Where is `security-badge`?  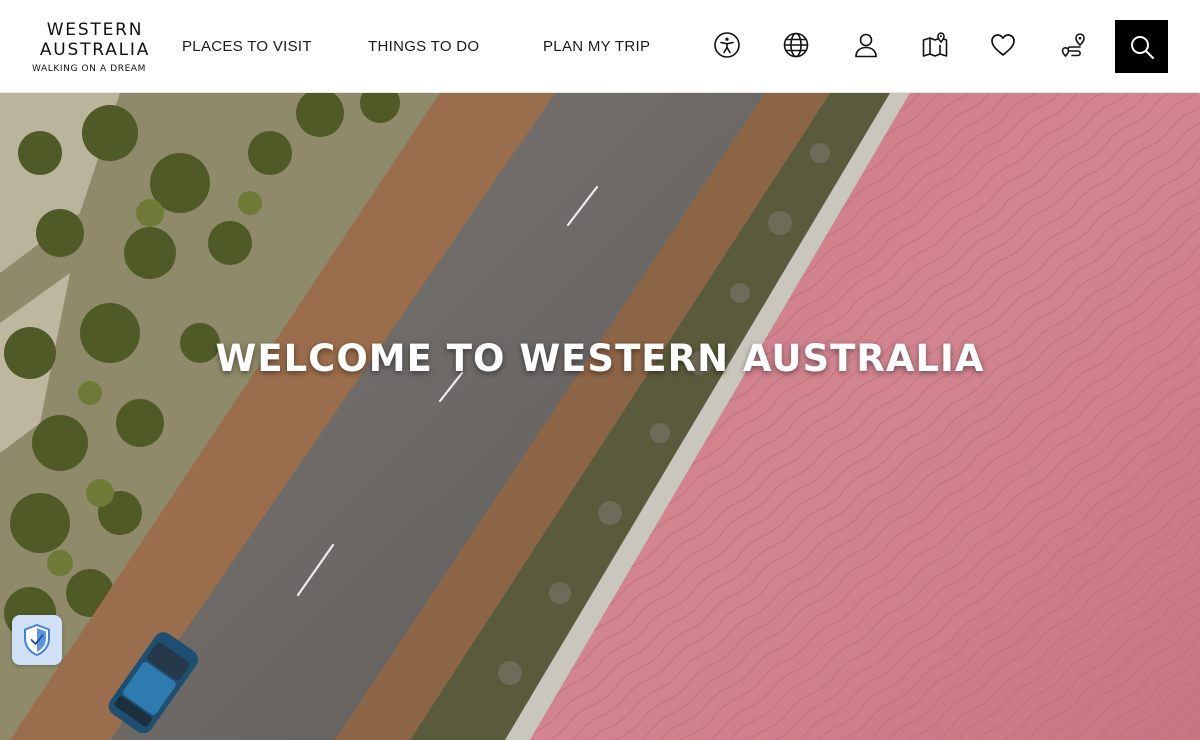 security-badge is located at coordinates (37, 640).